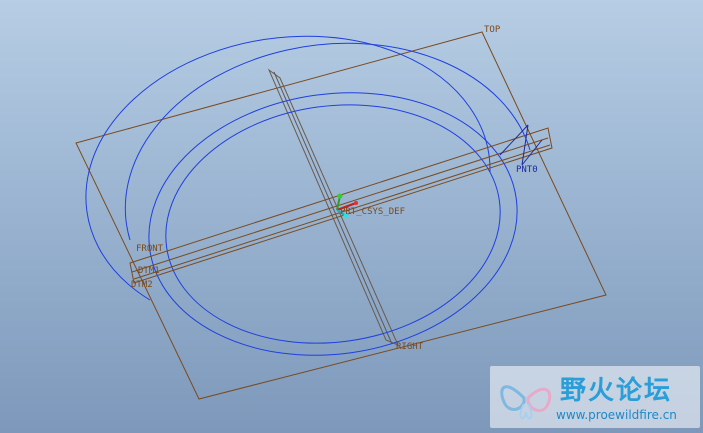 This screenshot has height=433, width=703. I want to click on butterfly-logo, so click(526, 402).